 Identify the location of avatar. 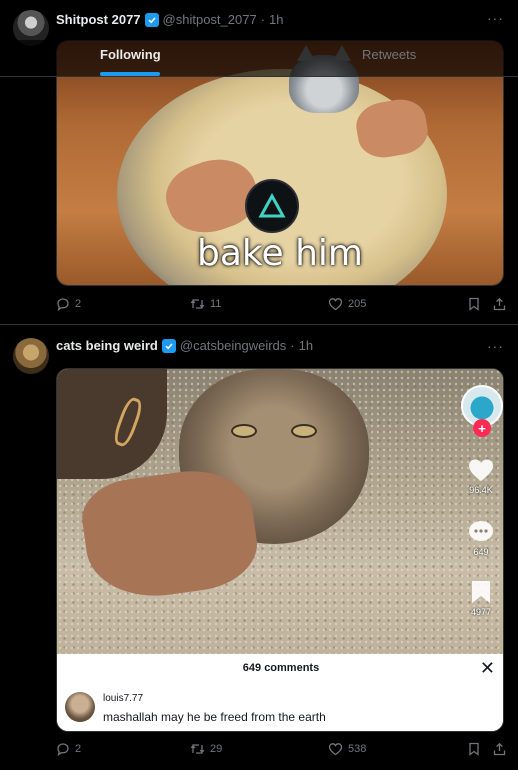
(31, 356).